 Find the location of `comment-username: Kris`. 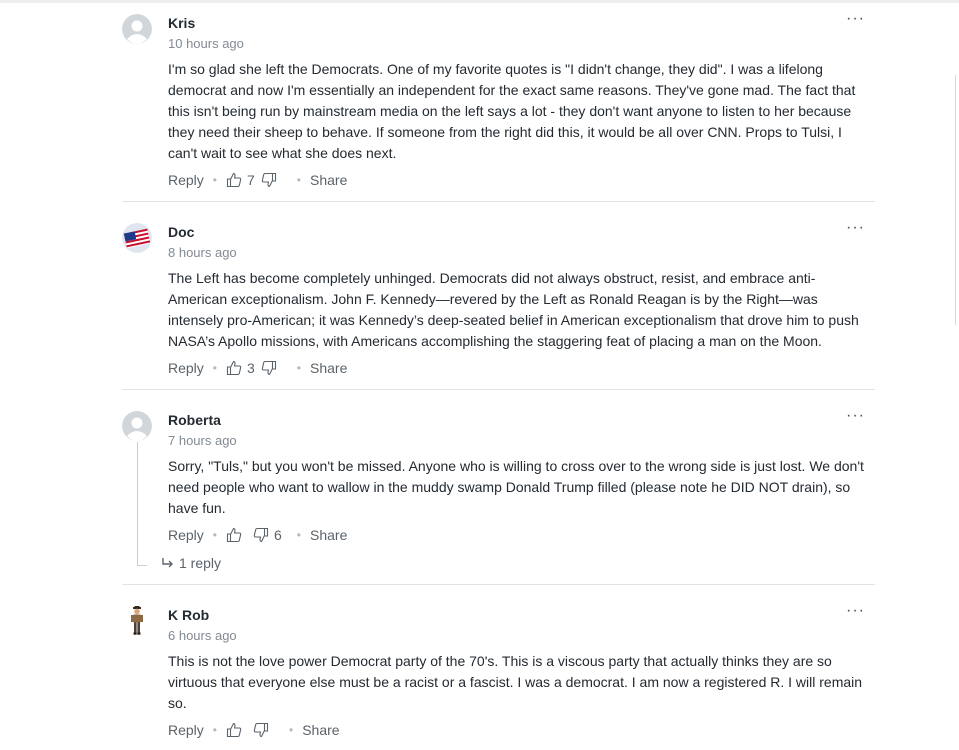

comment-username: Kris is located at coordinates (517, 23).